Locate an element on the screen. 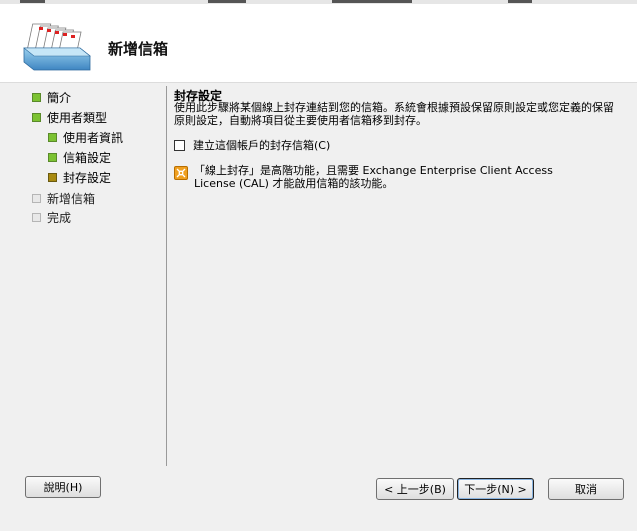  nav-item-archive-settings: 封存設定 is located at coordinates (79, 177).